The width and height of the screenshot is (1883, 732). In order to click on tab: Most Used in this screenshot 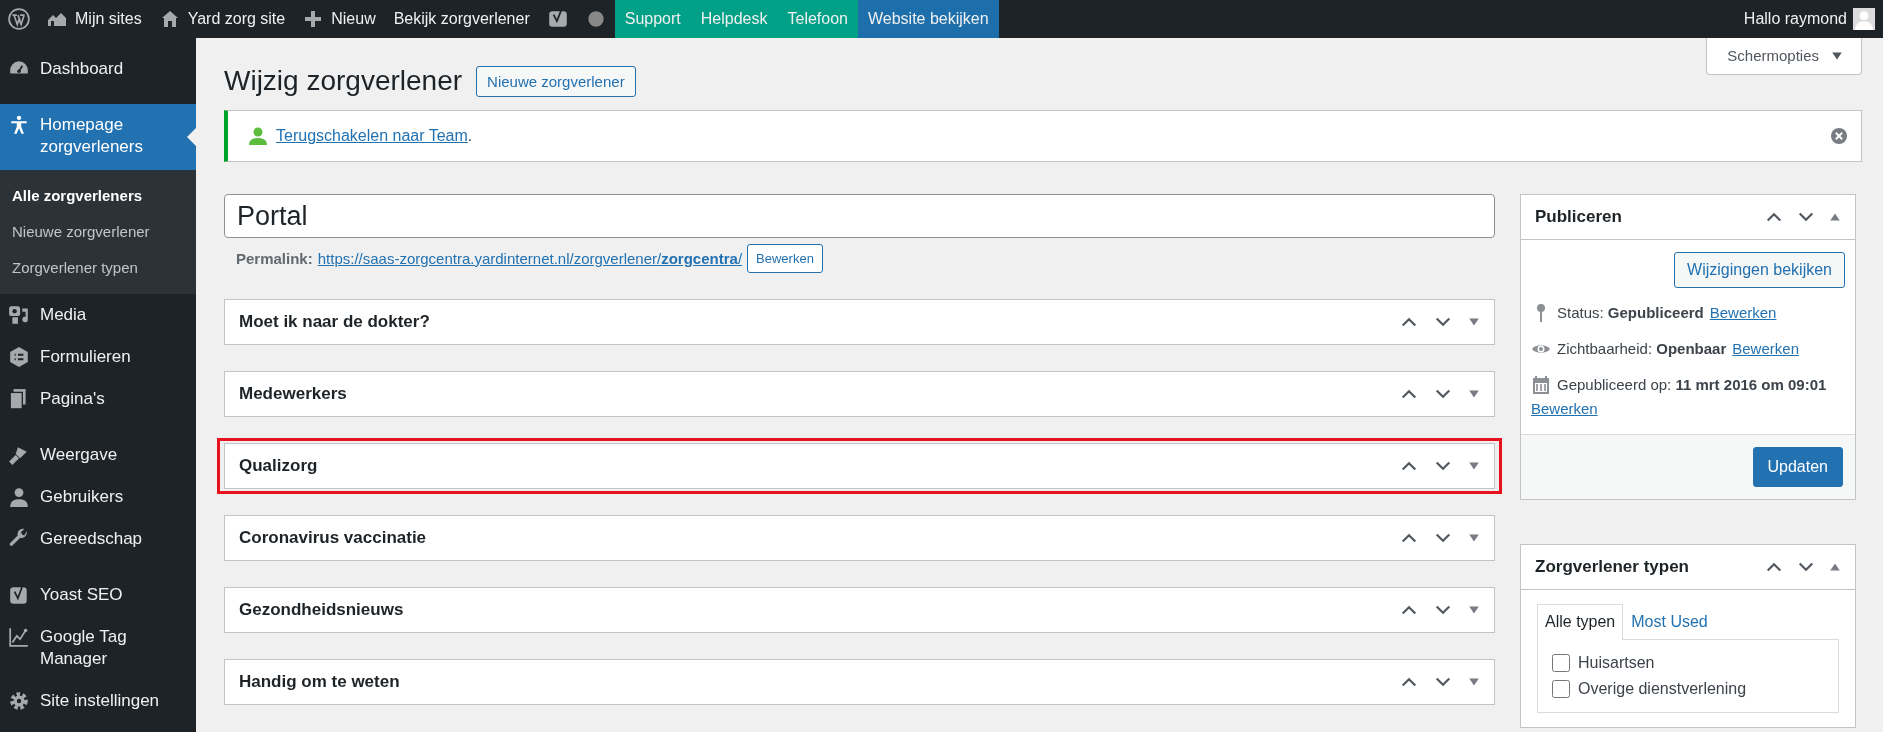, I will do `click(1669, 621)`.